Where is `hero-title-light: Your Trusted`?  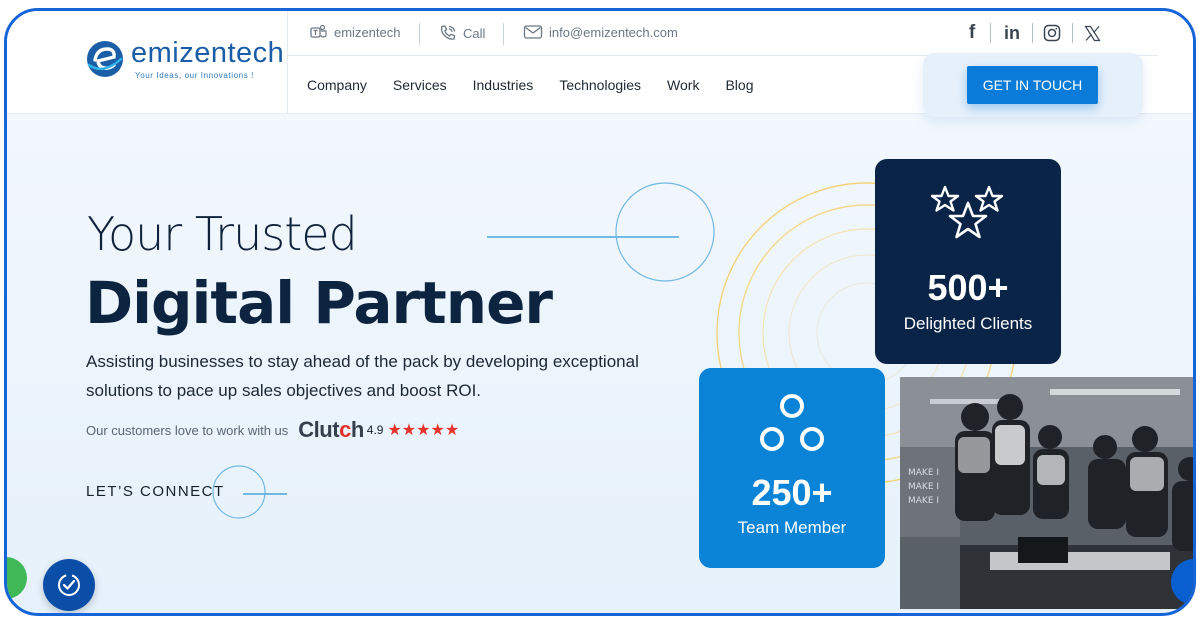 hero-title-light: Your Trusted is located at coordinates (222, 234).